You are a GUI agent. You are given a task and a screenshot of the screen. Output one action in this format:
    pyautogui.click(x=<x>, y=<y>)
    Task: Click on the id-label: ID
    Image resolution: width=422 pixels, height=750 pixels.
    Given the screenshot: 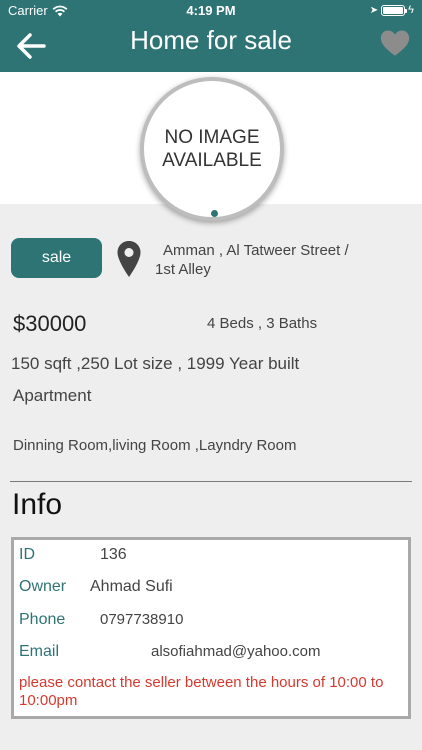 What is the action you would take?
    pyautogui.click(x=27, y=554)
    